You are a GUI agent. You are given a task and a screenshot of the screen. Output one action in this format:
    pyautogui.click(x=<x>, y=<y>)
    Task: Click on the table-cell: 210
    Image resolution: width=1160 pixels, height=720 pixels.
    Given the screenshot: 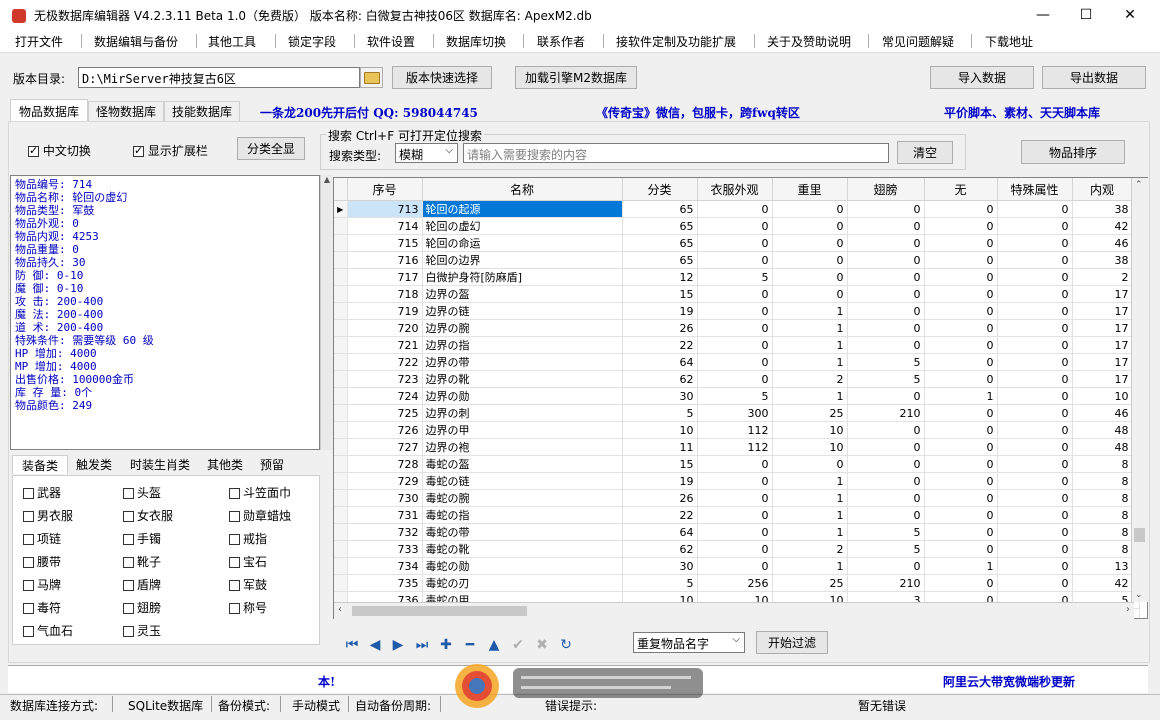 What is the action you would take?
    pyautogui.click(x=886, y=583)
    